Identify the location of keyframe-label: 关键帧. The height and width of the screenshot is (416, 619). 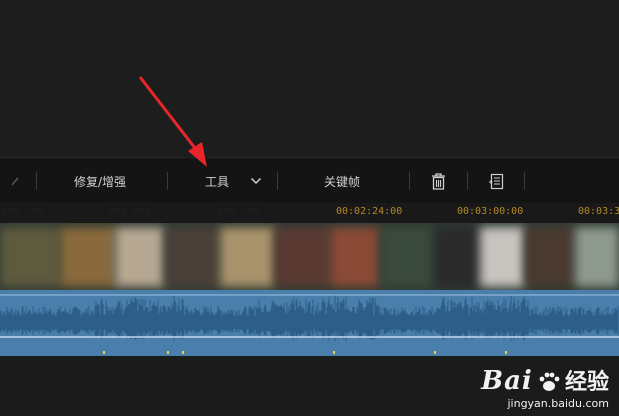
(342, 181).